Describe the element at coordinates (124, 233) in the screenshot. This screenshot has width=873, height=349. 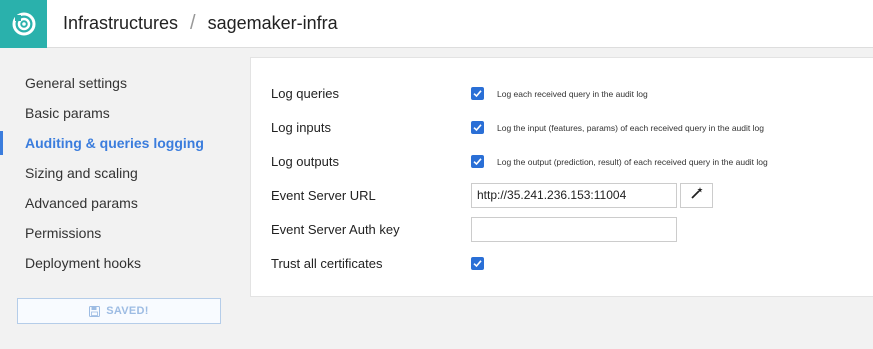
I see `sidebar-item-permissions: Permissions` at that location.